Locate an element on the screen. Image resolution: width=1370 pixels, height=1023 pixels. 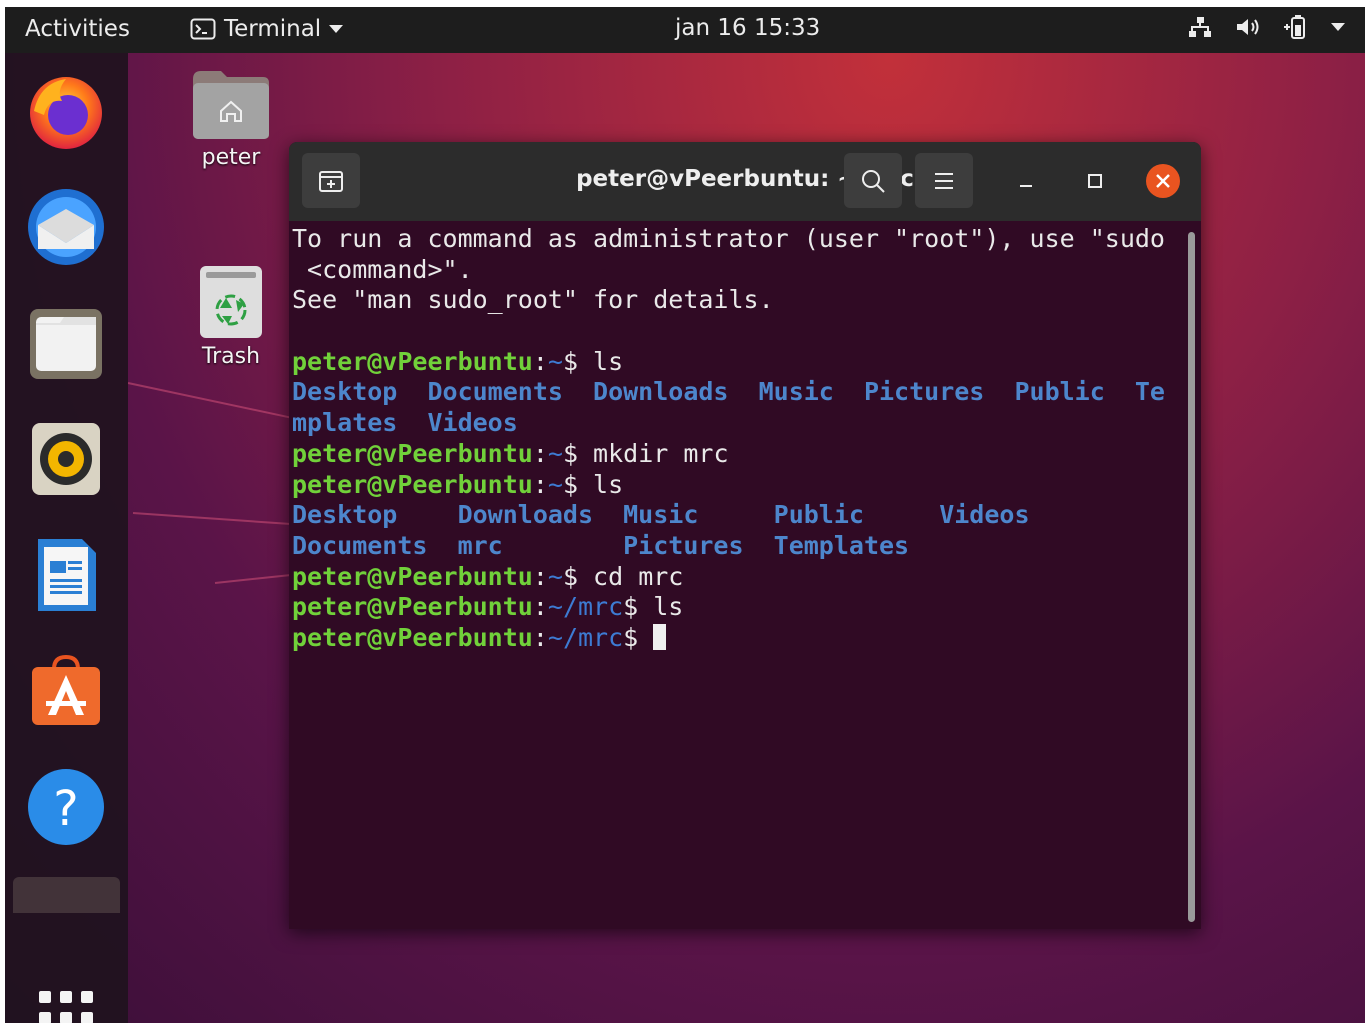
hamburger-menu-icon is located at coordinates (944, 180).